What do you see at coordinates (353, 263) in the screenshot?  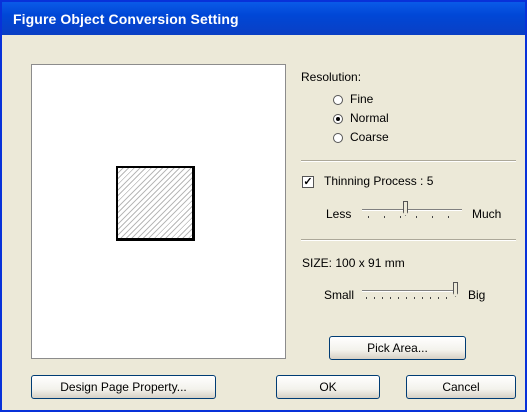 I see `size-label: SIZE: 100 x 91 mm` at bounding box center [353, 263].